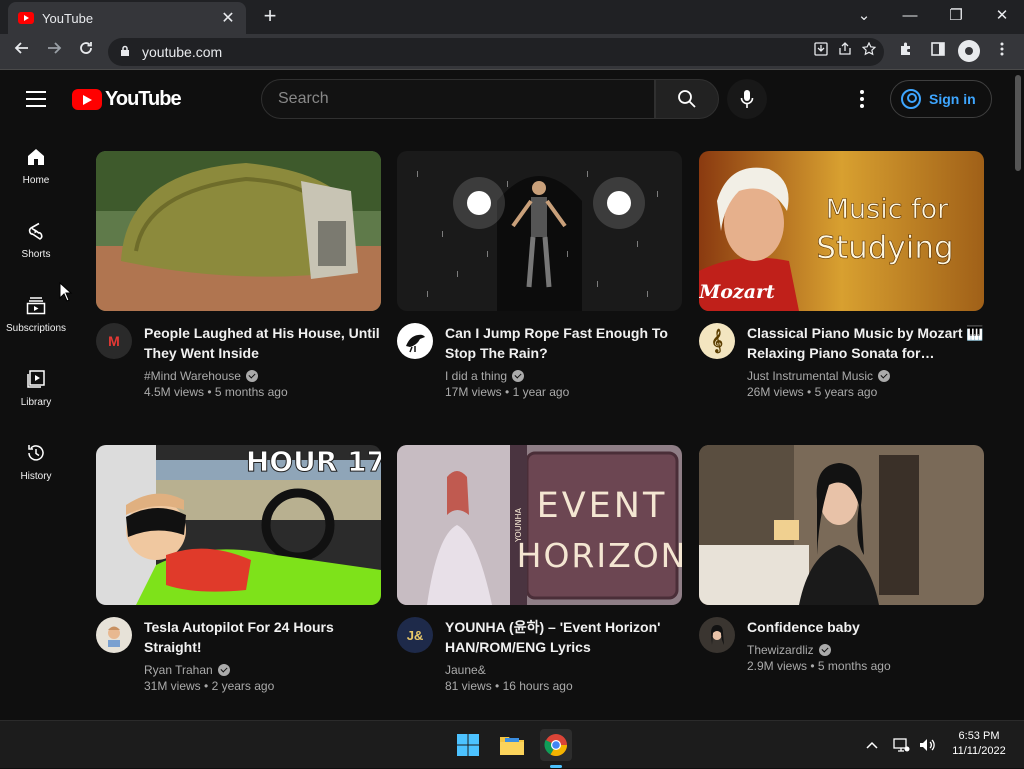  Describe the element at coordinates (458, 99) in the screenshot. I see `search-input` at that location.